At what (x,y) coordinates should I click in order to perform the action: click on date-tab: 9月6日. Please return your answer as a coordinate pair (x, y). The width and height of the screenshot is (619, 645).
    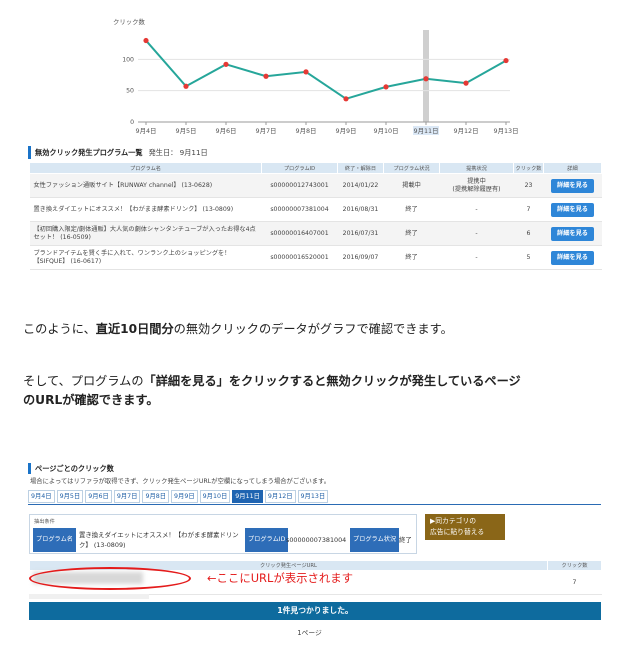
    Looking at the image, I should click on (98, 496).